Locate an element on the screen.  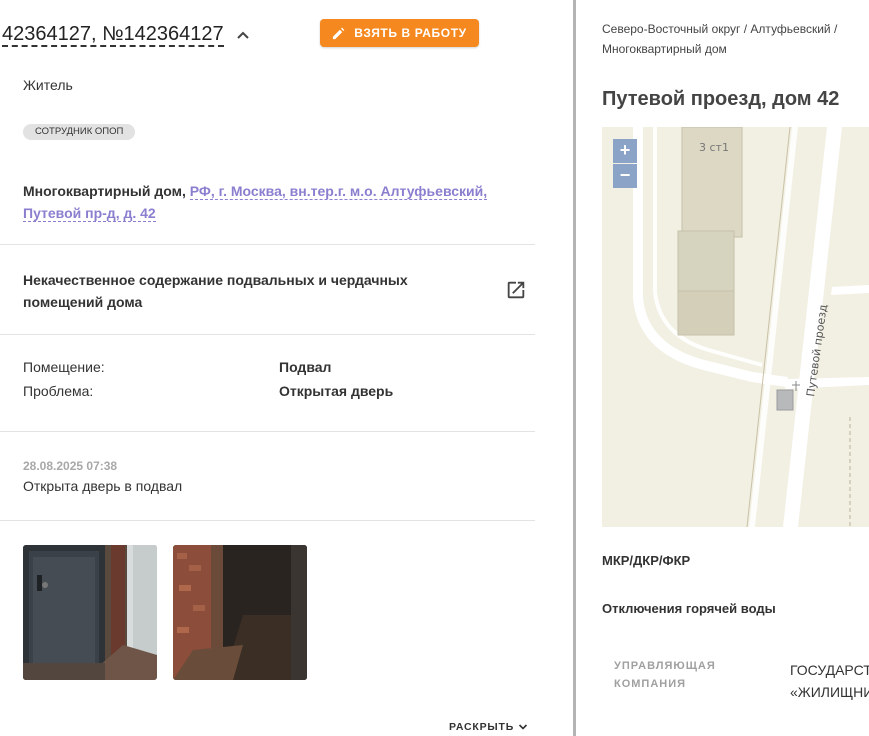
section-hot-water: Отключения горячей воды is located at coordinates (689, 608).